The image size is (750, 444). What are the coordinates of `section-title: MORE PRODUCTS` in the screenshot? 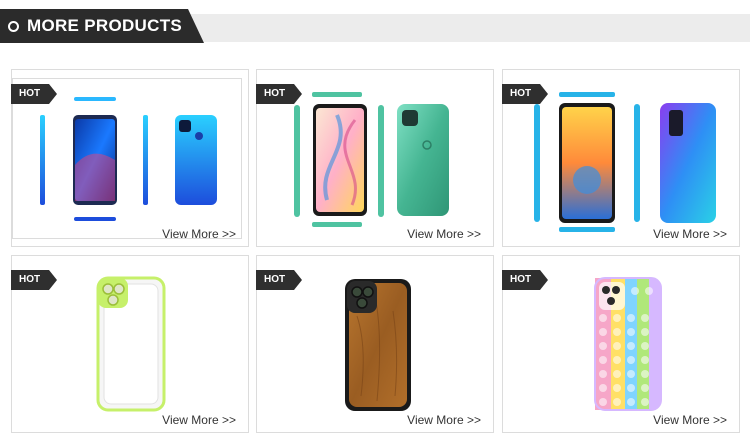 It's located at (105, 25).